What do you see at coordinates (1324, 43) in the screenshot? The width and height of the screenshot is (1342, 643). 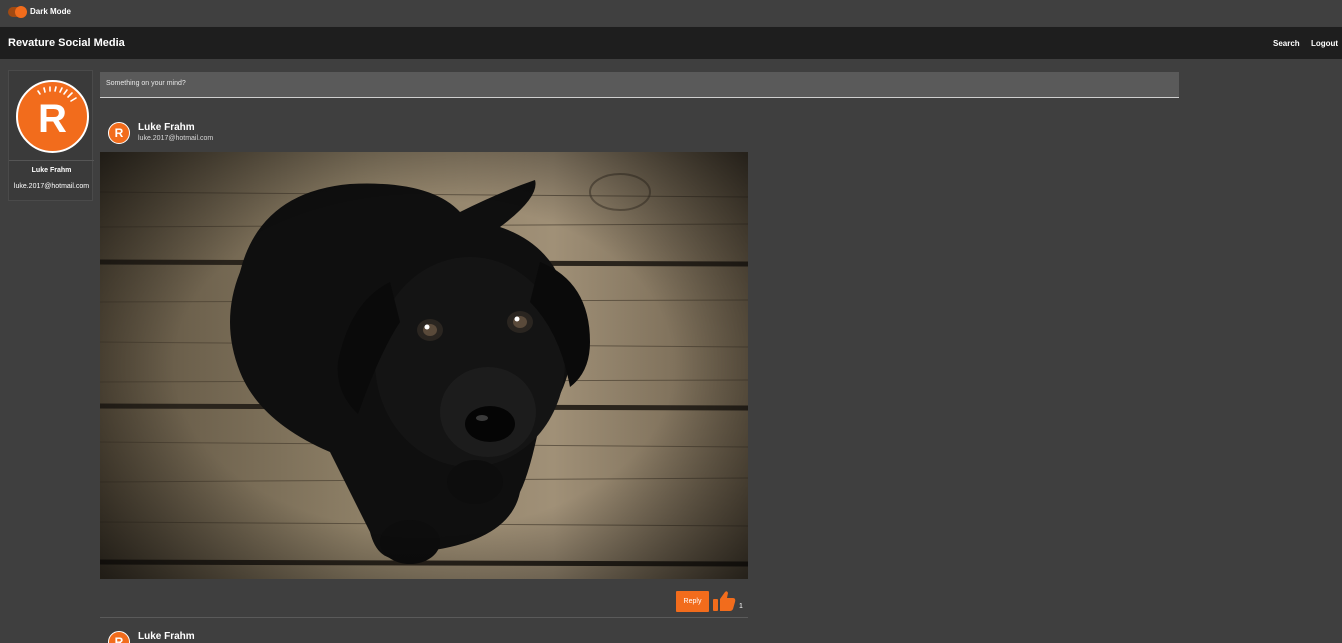 I see `nav-logout-link: Logout` at bounding box center [1324, 43].